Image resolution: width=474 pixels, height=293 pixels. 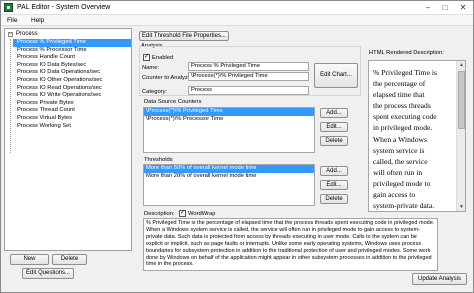 I want to click on menu-bar: File Help, so click(x=237, y=20).